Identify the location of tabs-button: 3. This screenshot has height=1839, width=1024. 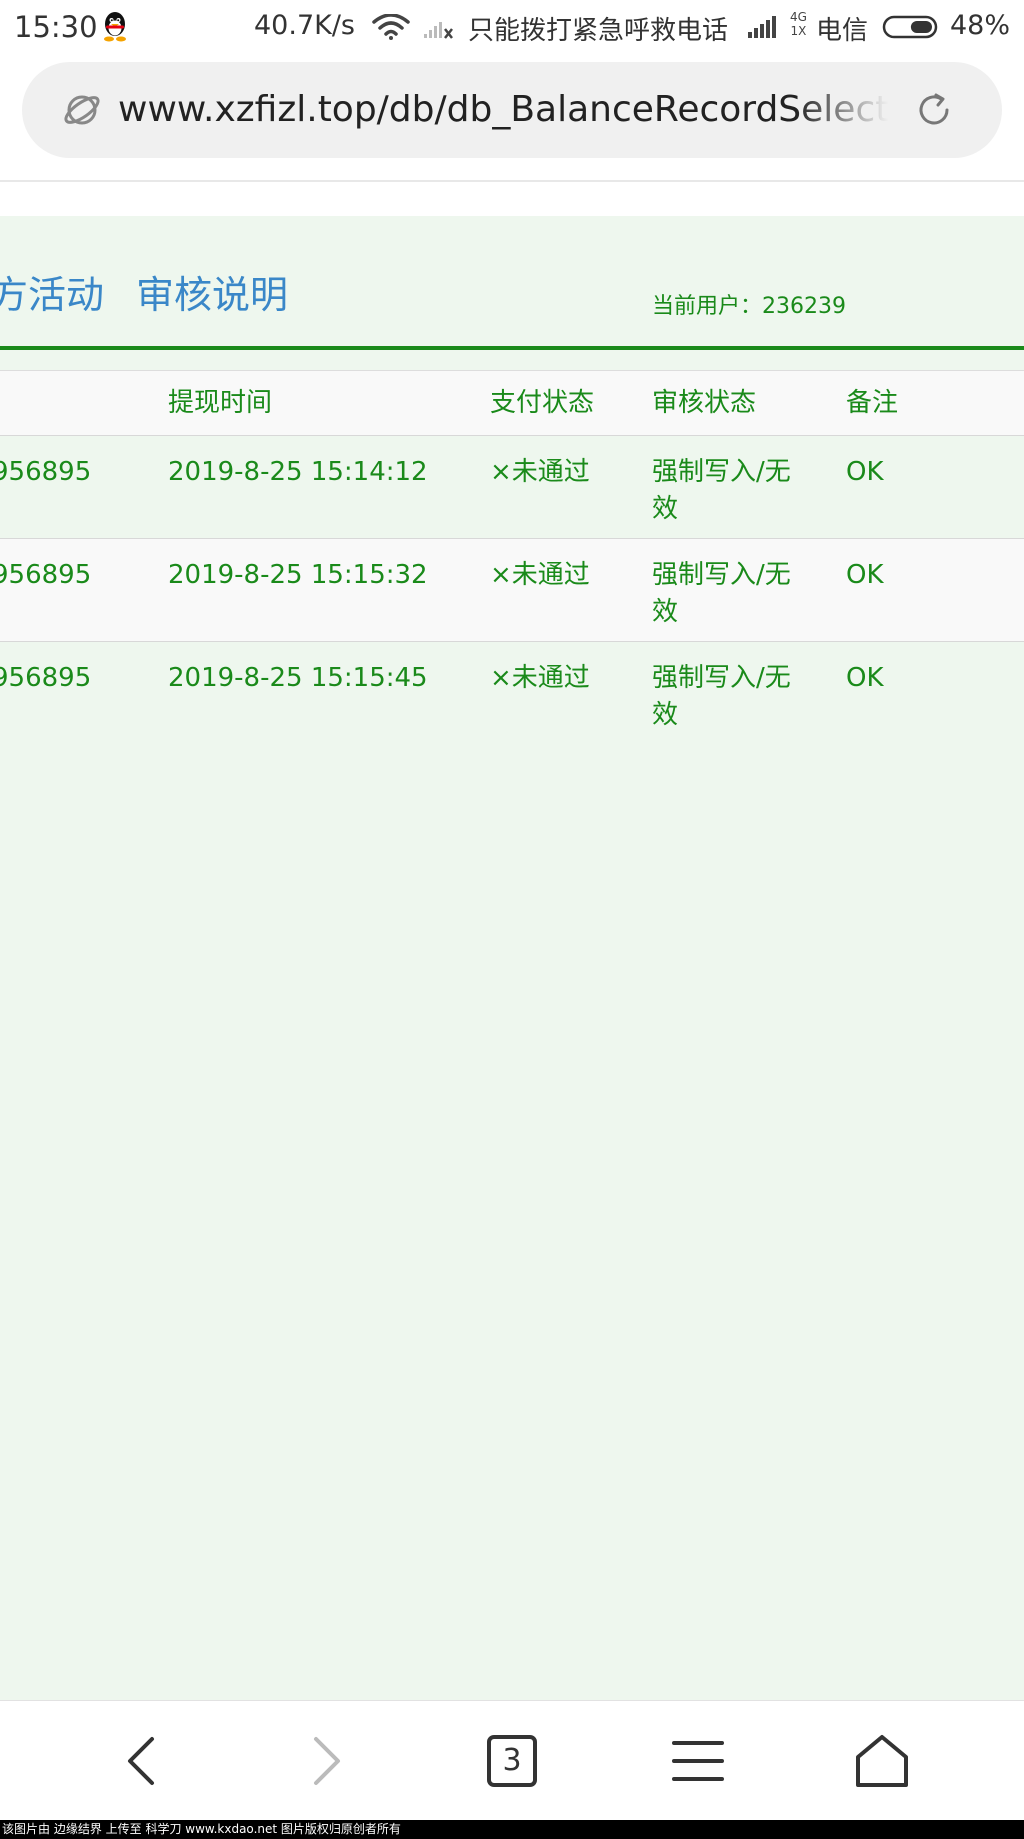
(512, 1761).